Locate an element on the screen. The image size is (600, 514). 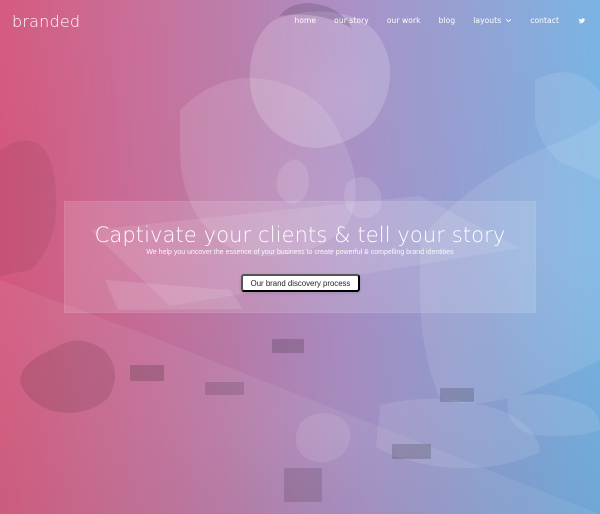
nav-label-home: home is located at coordinates (305, 20).